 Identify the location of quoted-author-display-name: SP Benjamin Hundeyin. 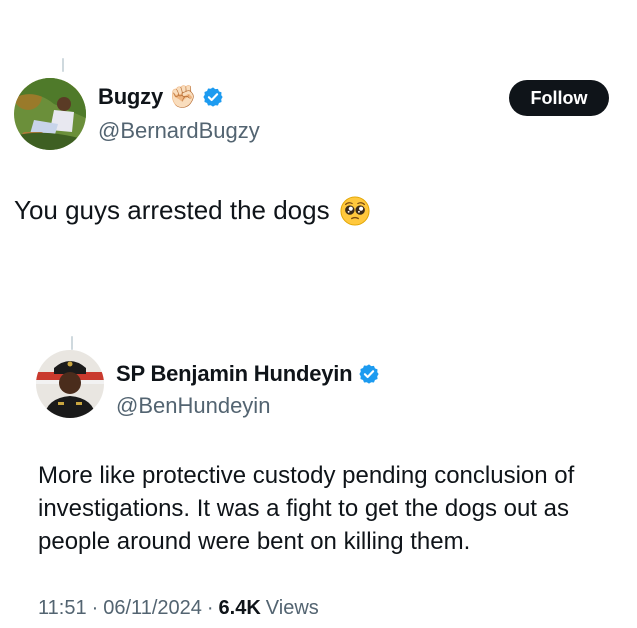
(234, 374).